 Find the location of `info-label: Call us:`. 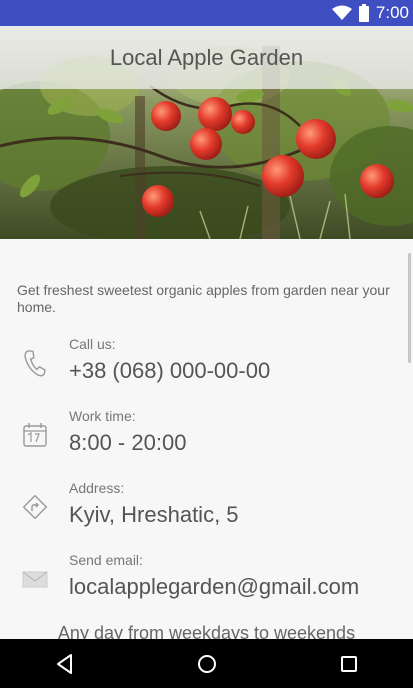

info-label: Call us: is located at coordinates (92, 344).